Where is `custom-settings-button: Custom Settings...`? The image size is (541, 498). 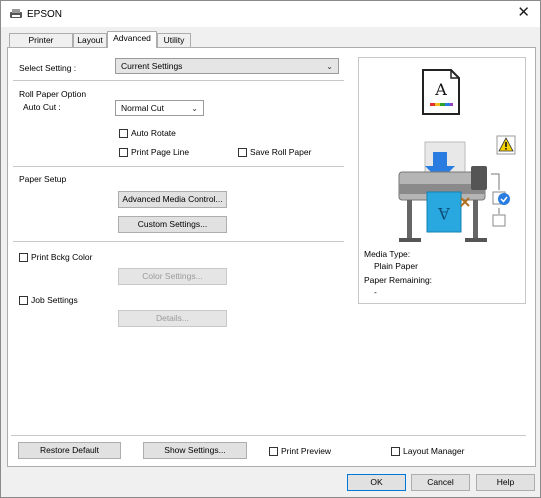
custom-settings-button: Custom Settings... is located at coordinates (172, 224).